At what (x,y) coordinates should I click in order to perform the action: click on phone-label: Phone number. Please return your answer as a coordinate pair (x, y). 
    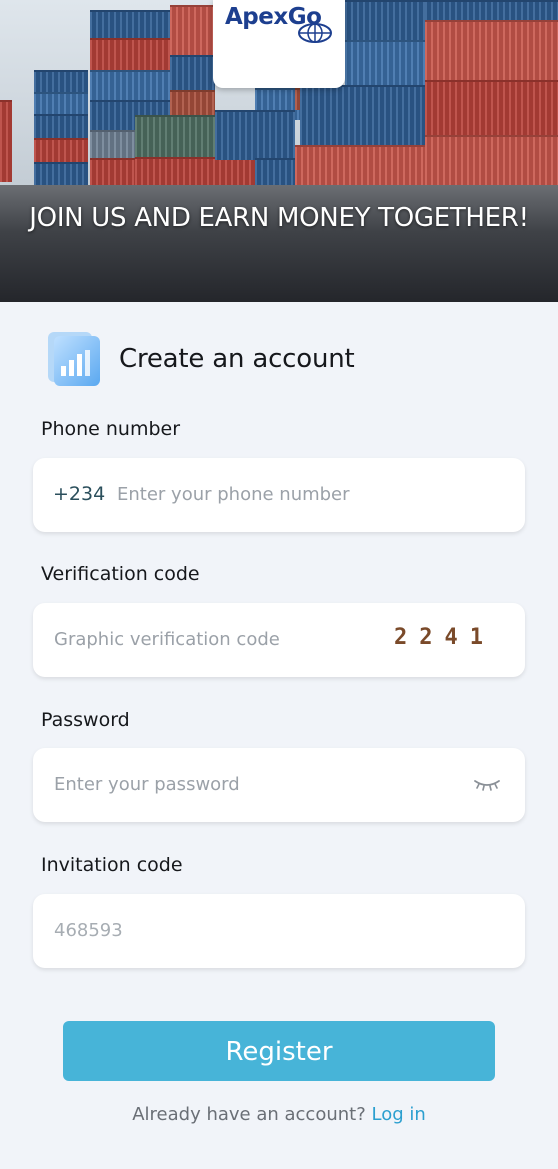
    Looking at the image, I should click on (111, 429).